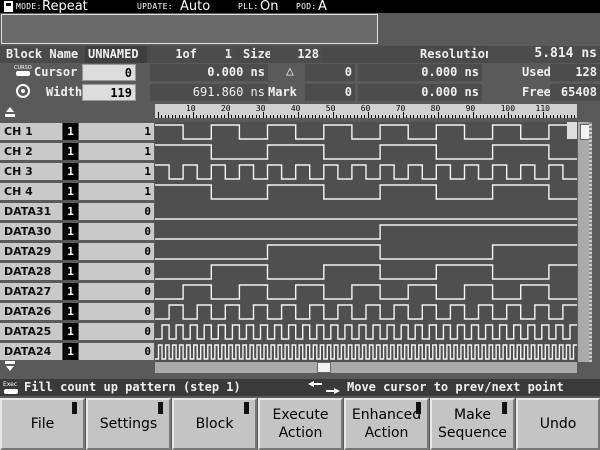 The image size is (600, 450). What do you see at coordinates (64, 92) in the screenshot?
I see `width-label: Width` at bounding box center [64, 92].